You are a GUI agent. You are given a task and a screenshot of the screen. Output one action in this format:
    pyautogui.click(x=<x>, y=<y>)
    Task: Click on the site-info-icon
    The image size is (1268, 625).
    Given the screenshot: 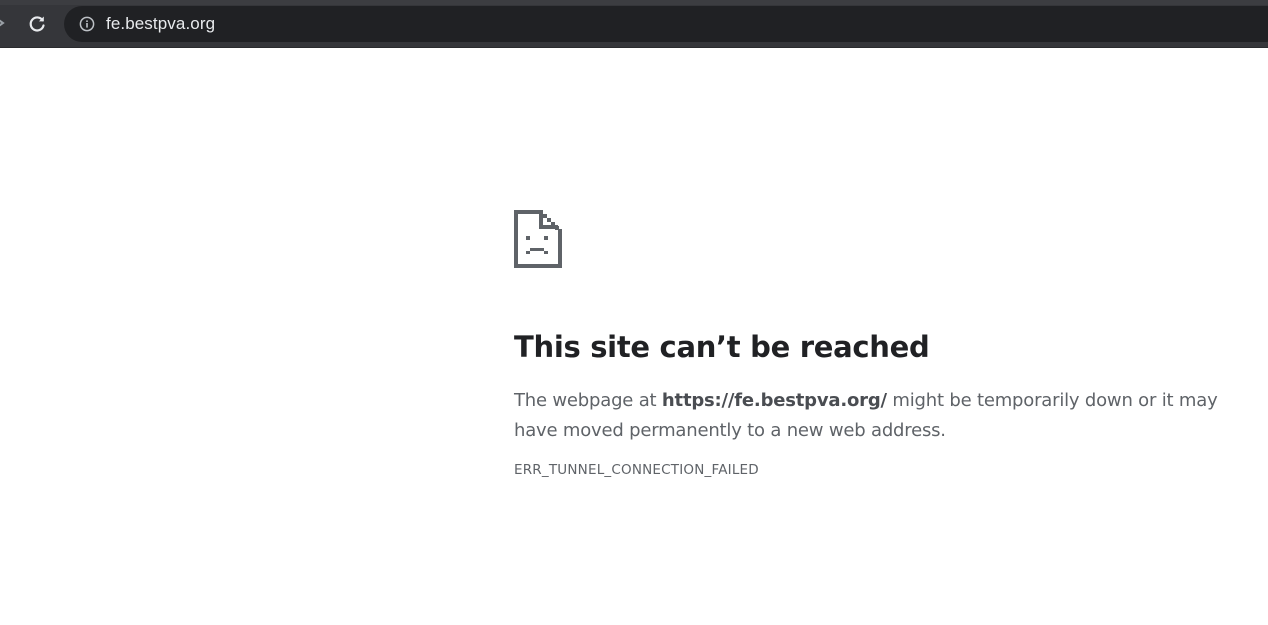 What is the action you would take?
    pyautogui.click(x=87, y=24)
    